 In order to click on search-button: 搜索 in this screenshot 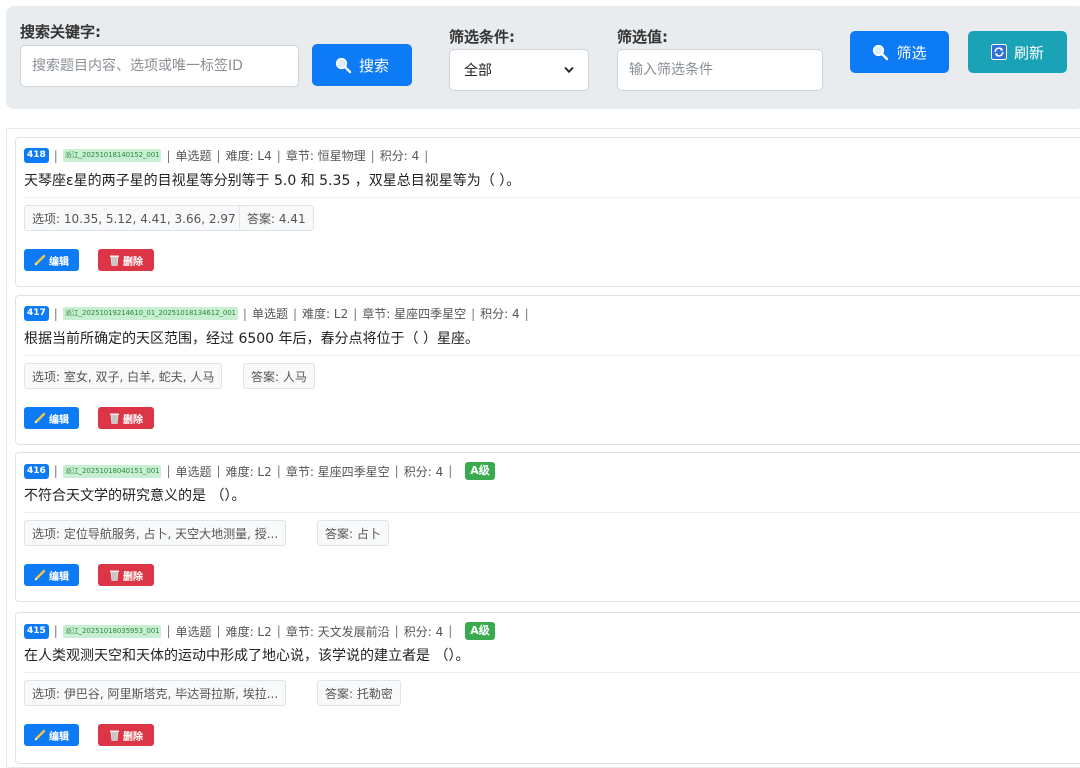, I will do `click(362, 65)`.